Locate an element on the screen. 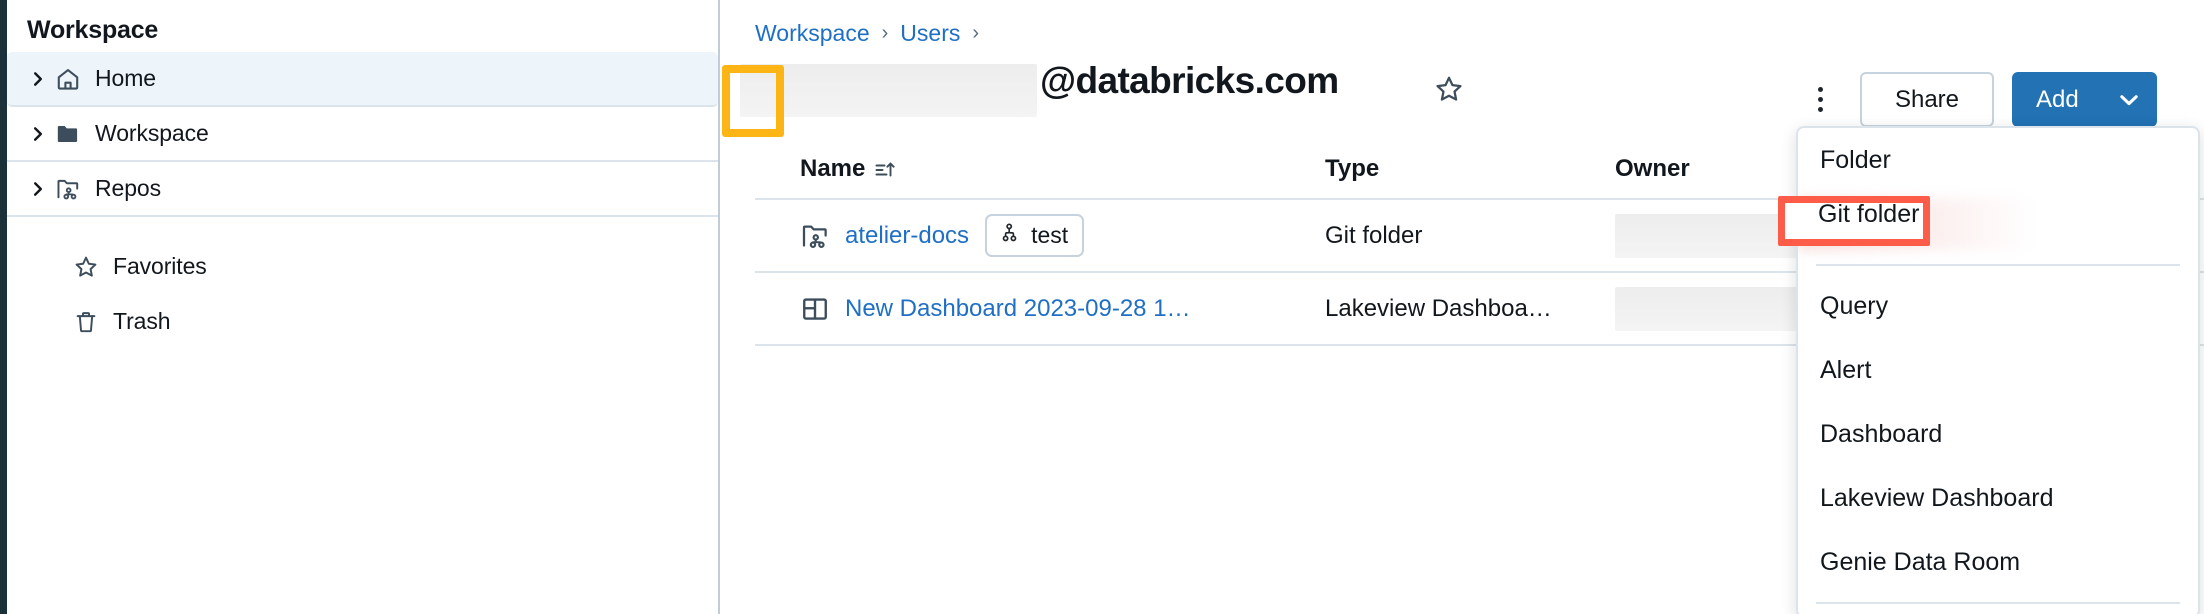 The width and height of the screenshot is (2204, 614). add-button: Add is located at coordinates (2056, 99).